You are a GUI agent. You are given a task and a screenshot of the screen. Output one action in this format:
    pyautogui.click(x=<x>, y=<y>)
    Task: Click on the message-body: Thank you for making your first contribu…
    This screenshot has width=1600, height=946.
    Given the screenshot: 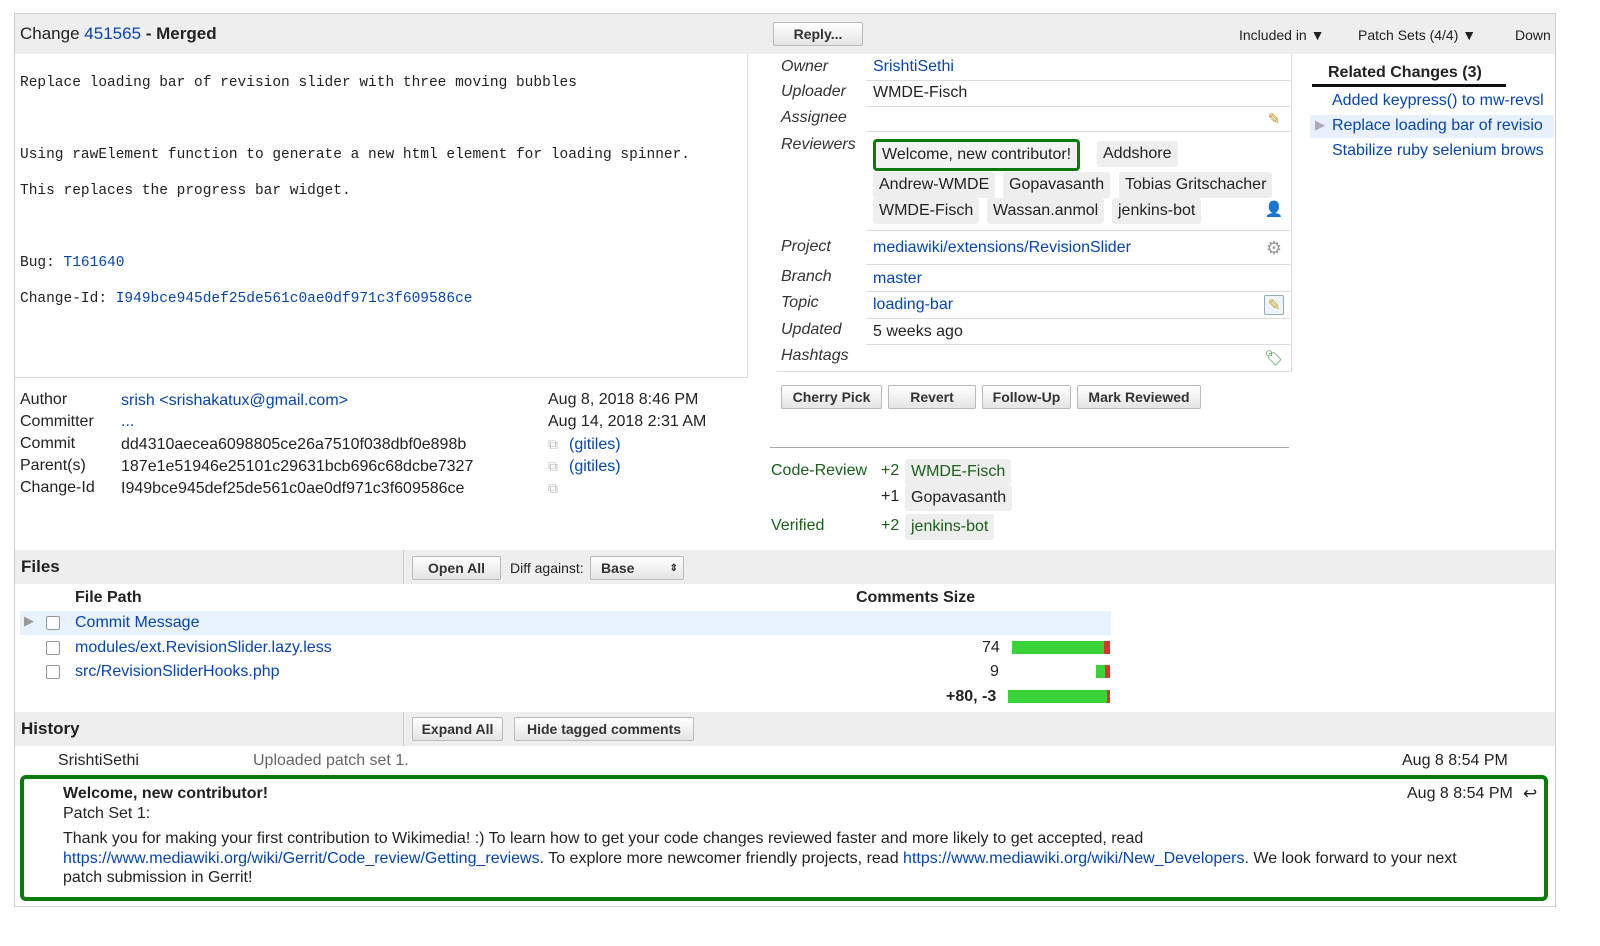 What is the action you would take?
    pyautogui.click(x=803, y=858)
    